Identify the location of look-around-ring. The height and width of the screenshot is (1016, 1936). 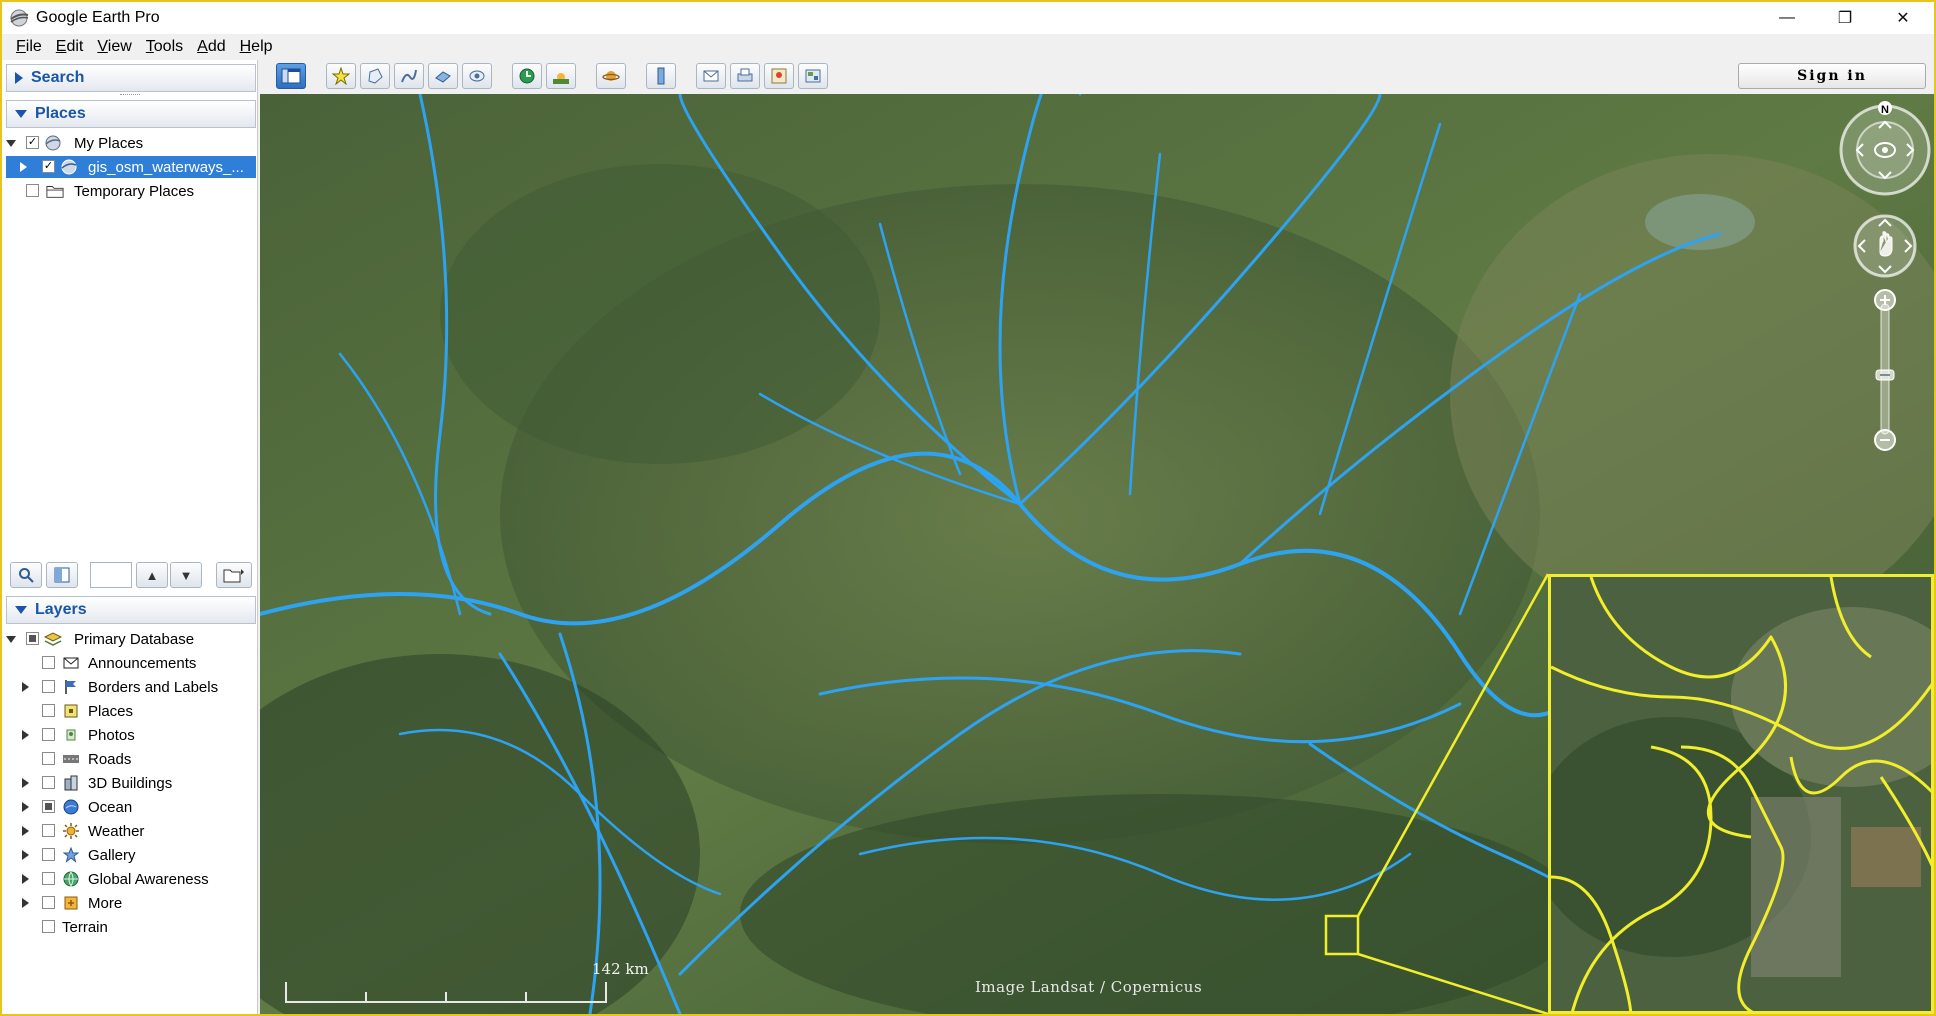
(1885, 150).